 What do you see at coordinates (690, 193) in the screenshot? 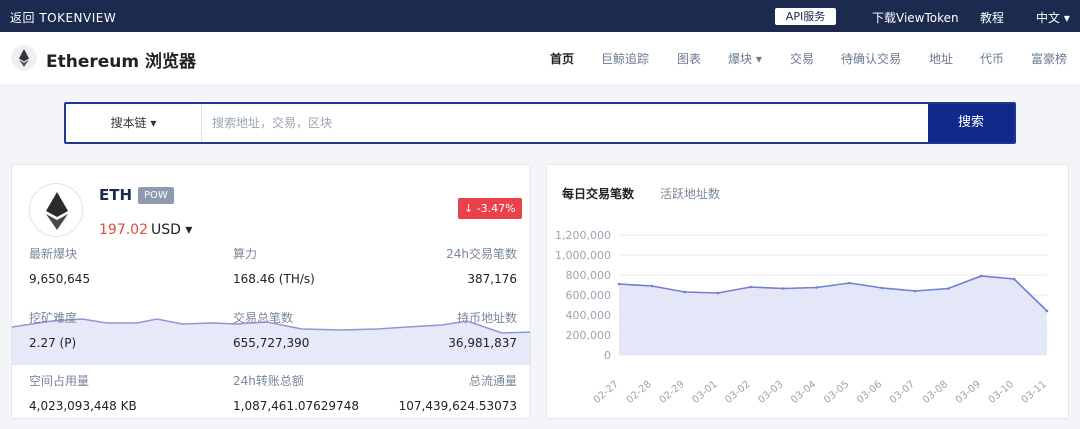
I see `tab-active-addresses: 活跃地址数` at bounding box center [690, 193].